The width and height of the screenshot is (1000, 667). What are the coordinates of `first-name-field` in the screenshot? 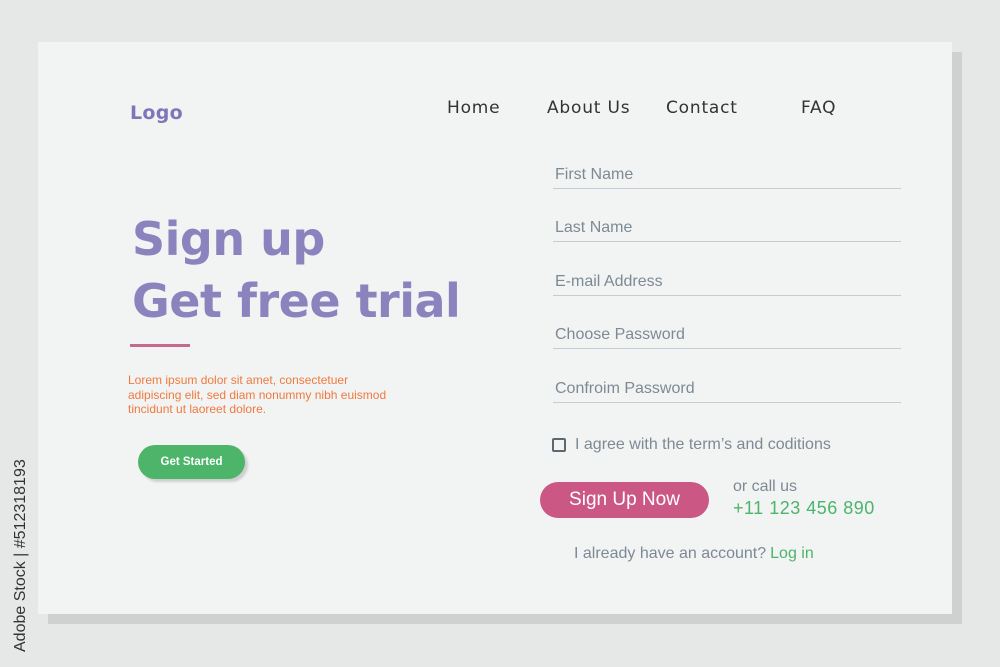 It's located at (728, 176).